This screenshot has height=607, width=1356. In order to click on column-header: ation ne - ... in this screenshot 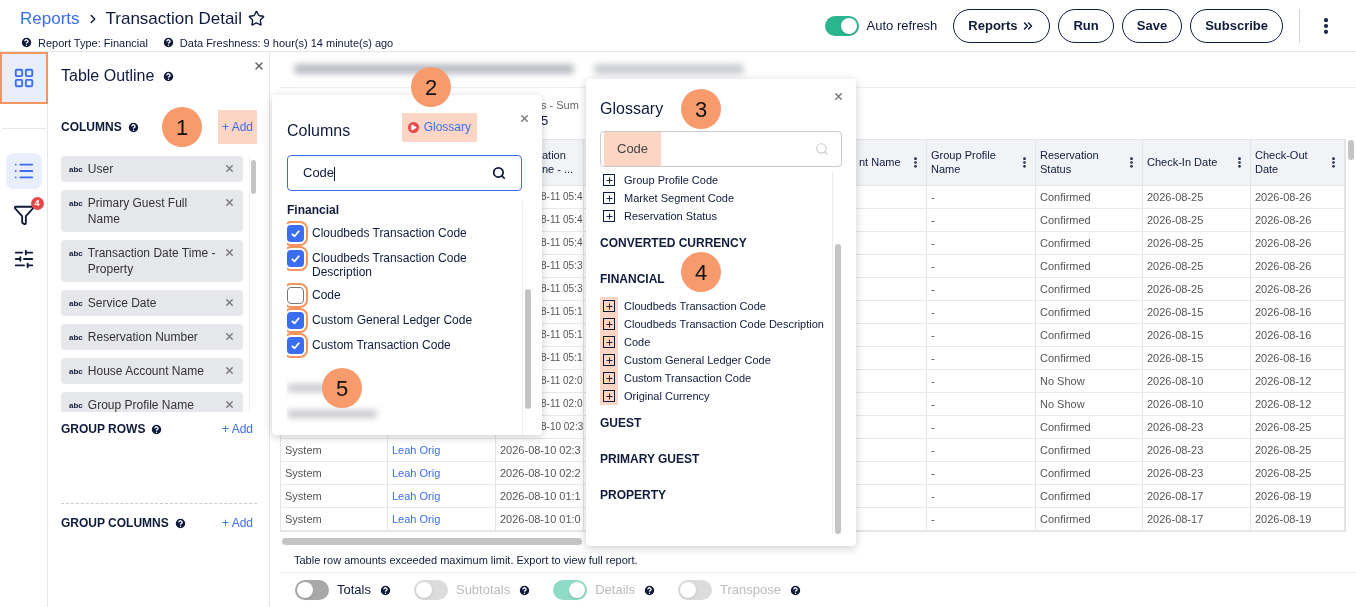, I will do `click(558, 162)`.